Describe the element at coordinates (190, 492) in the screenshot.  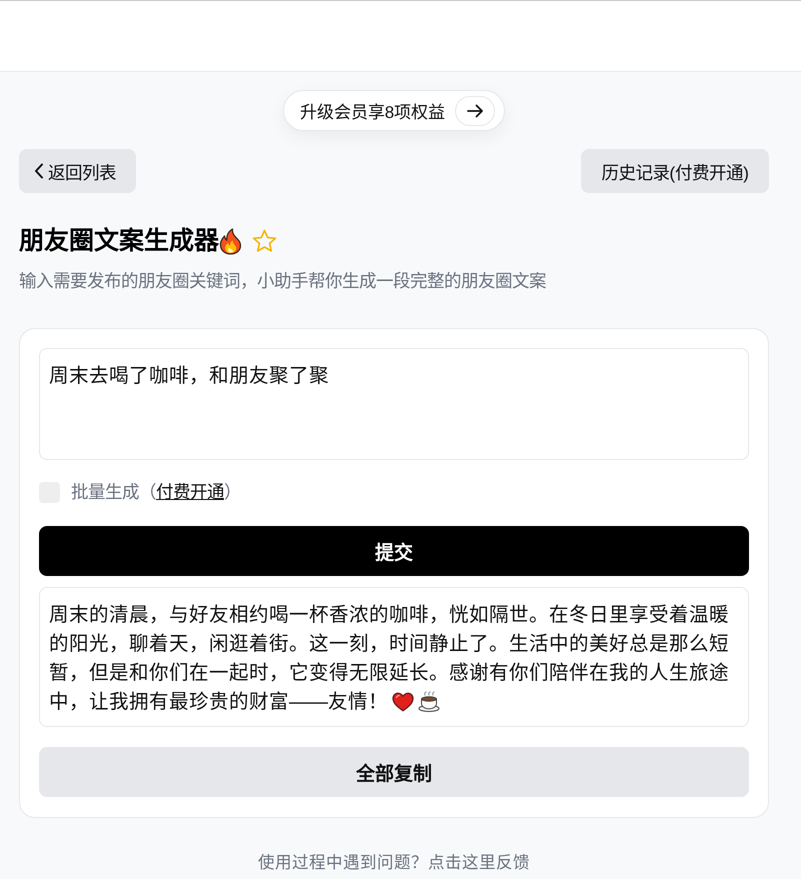
I see `paid-upgrade-link: 付费开通` at that location.